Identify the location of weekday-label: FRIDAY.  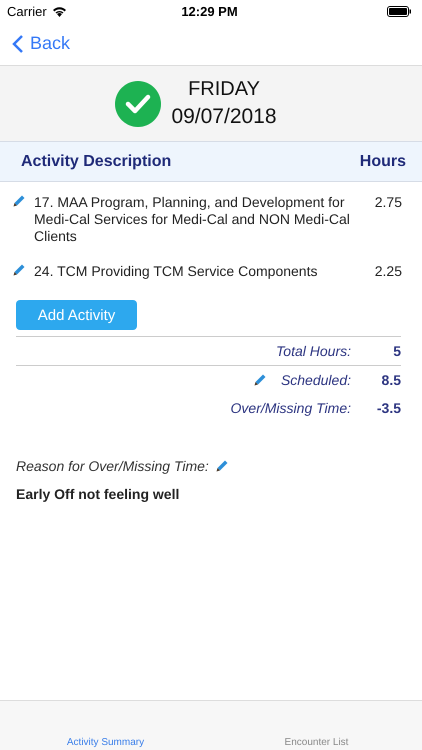
(224, 89).